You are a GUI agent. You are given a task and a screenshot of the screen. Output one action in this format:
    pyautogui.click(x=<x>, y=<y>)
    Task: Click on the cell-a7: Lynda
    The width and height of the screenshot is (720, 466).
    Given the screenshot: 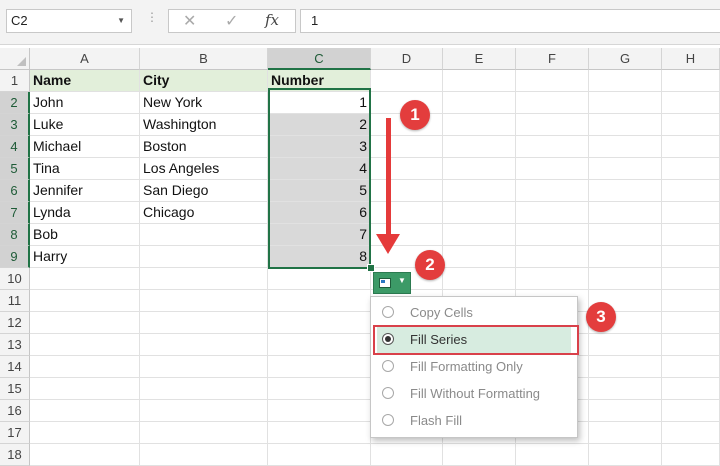 What is the action you would take?
    pyautogui.click(x=85, y=213)
    